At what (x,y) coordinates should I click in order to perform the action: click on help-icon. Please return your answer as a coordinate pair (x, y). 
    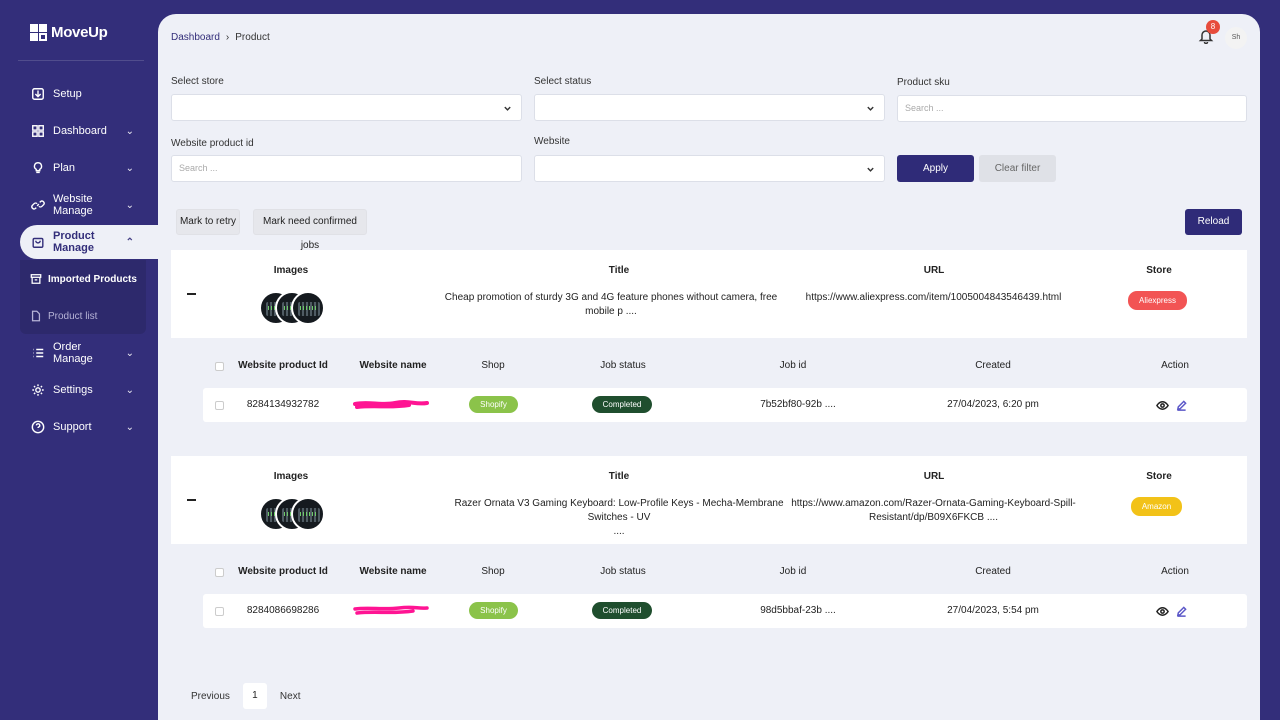
    Looking at the image, I should click on (38, 427).